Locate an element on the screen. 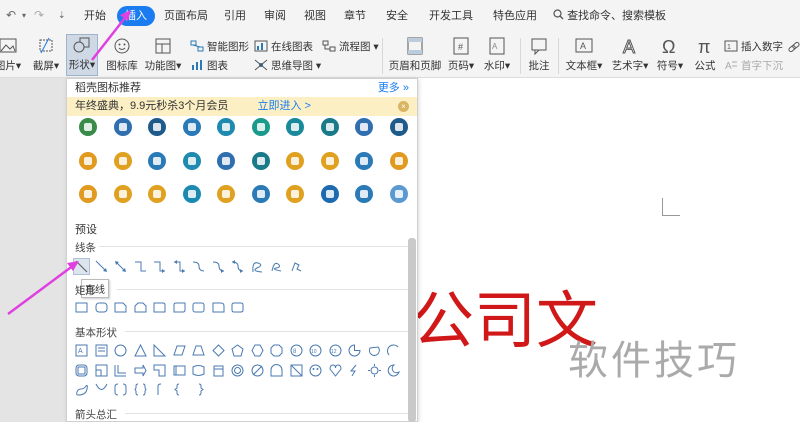  icon-library-button: 图标库 is located at coordinates (122, 54).